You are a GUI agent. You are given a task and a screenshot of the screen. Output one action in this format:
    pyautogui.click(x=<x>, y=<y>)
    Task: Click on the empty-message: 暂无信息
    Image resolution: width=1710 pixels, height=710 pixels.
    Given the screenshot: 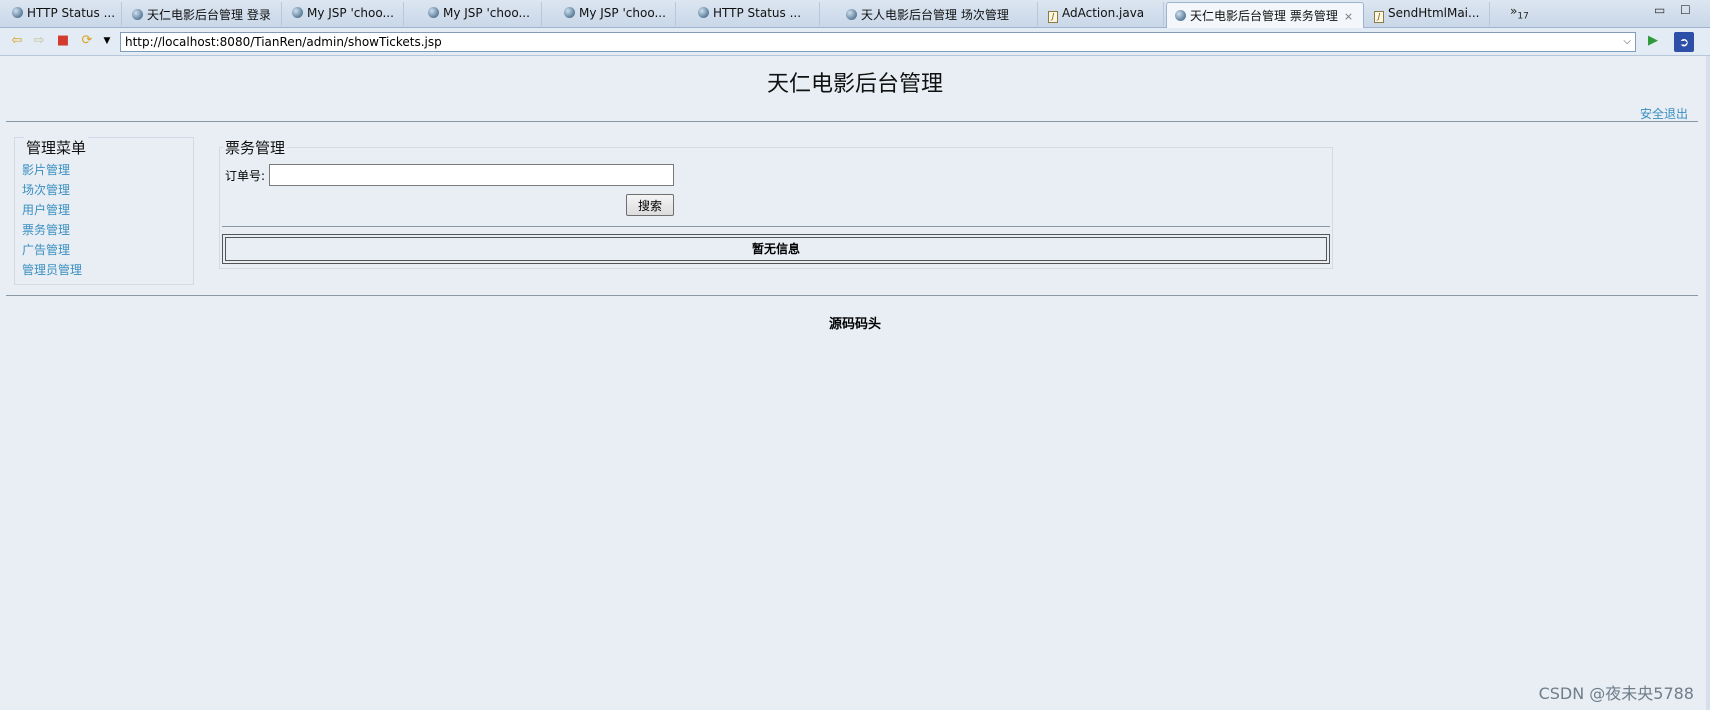 What is the action you would take?
    pyautogui.click(x=776, y=249)
    